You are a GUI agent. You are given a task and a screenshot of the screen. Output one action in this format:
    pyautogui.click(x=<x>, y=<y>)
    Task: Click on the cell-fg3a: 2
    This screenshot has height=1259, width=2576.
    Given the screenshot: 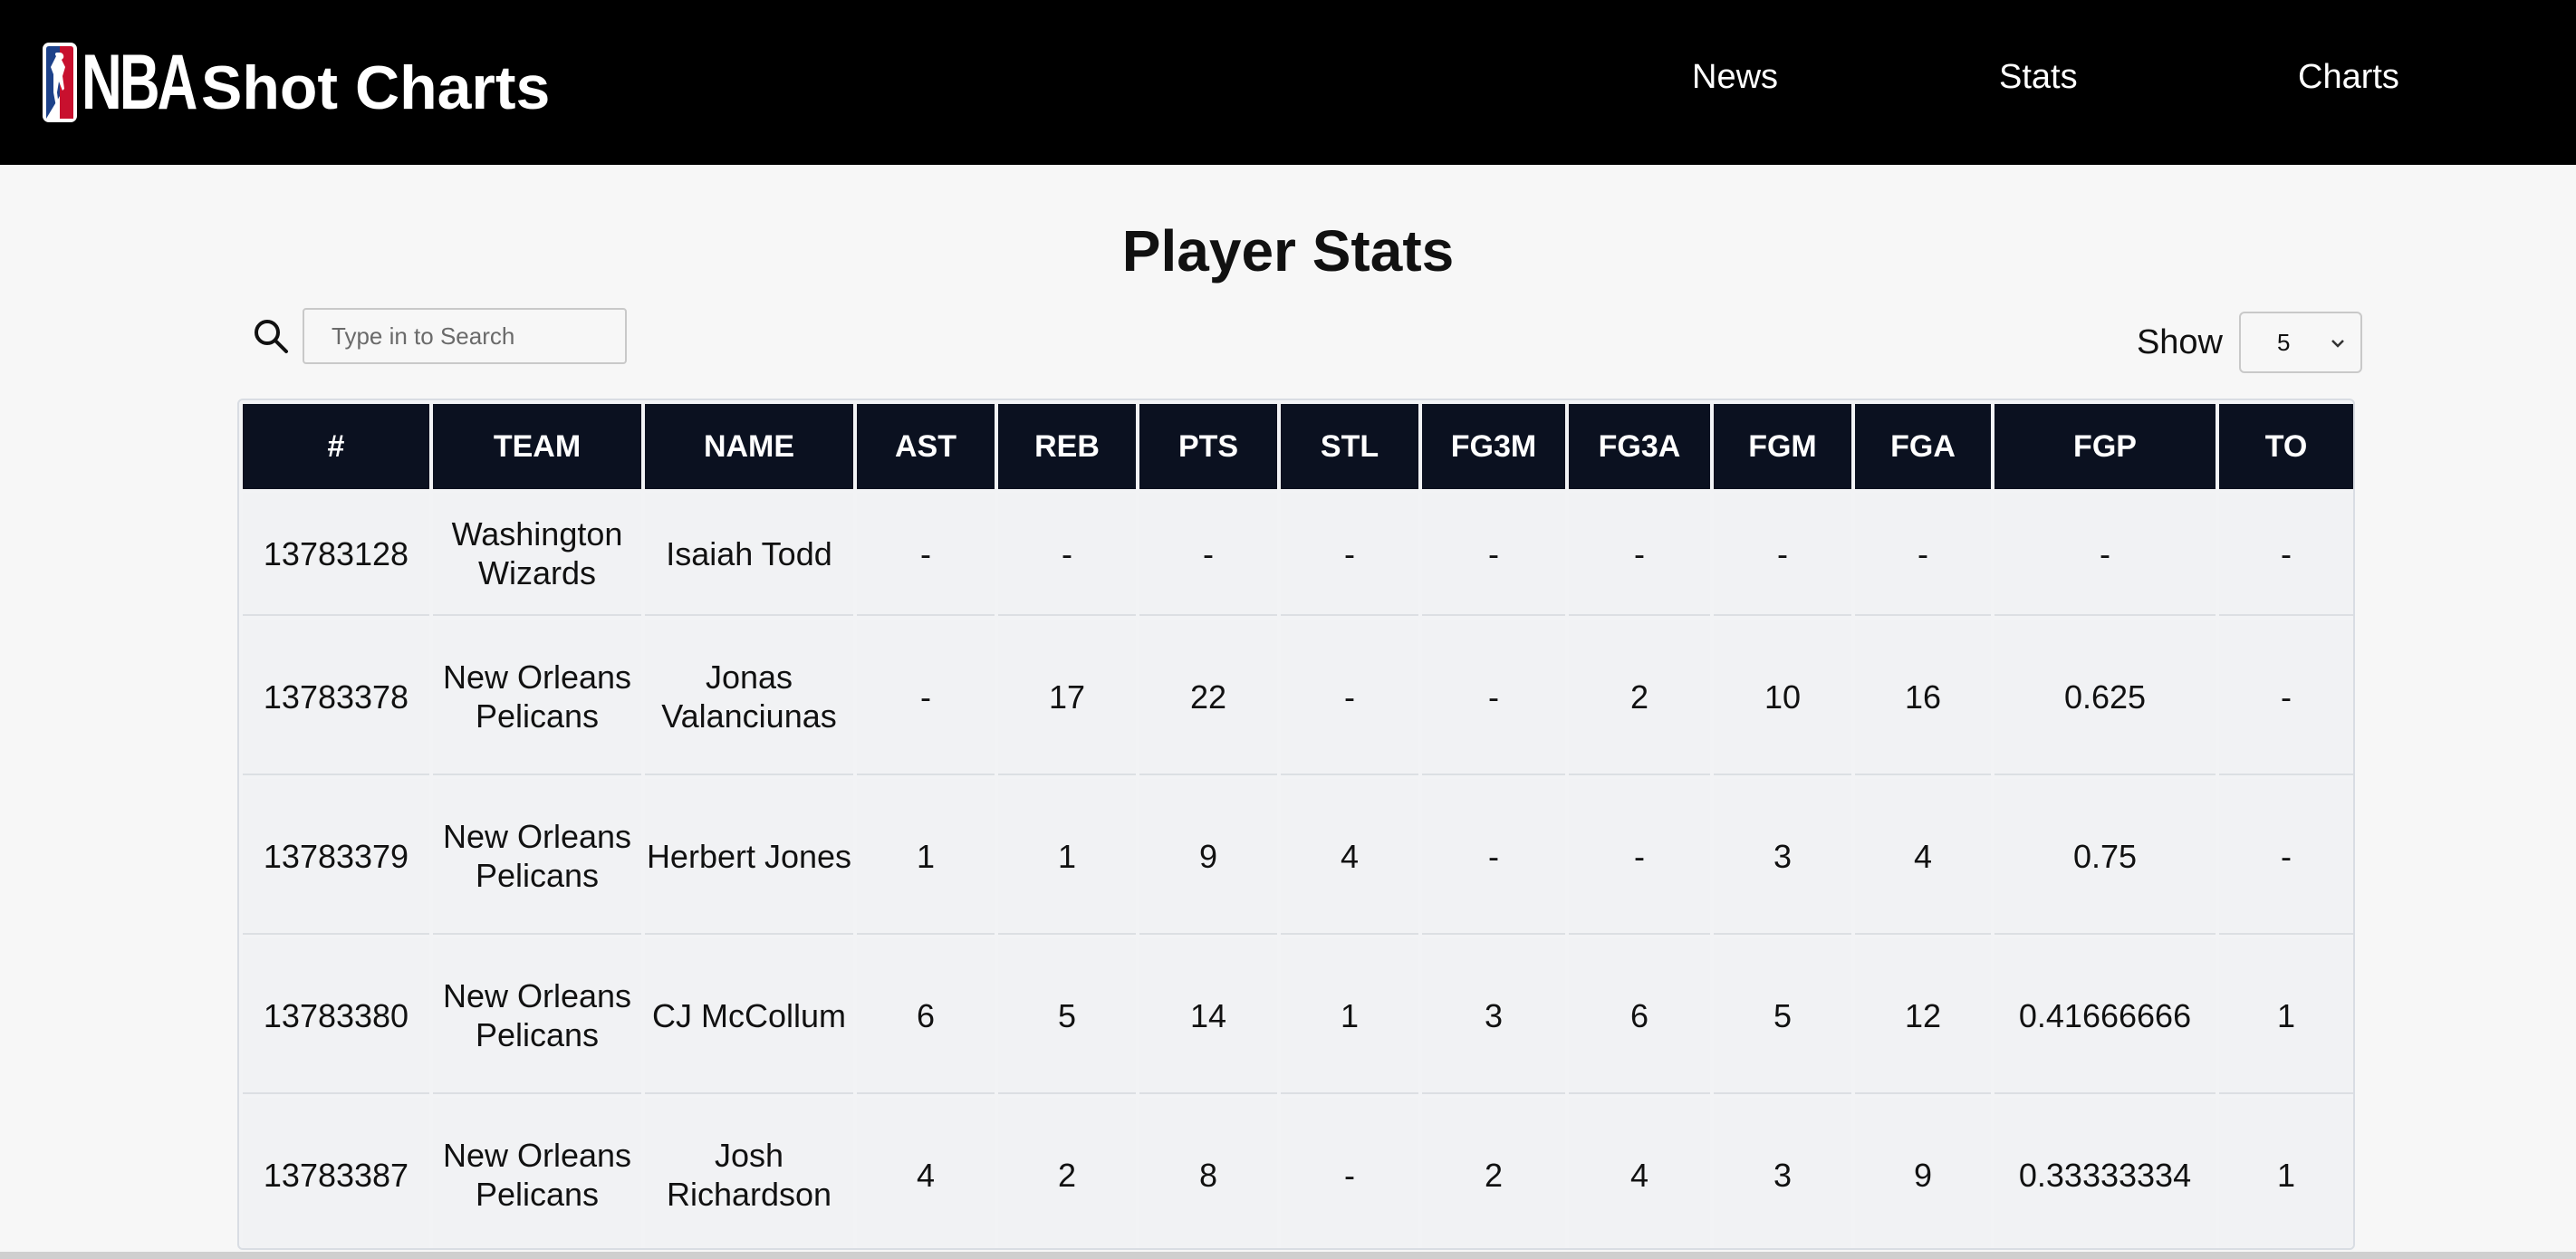 What is the action you would take?
    pyautogui.click(x=1639, y=697)
    